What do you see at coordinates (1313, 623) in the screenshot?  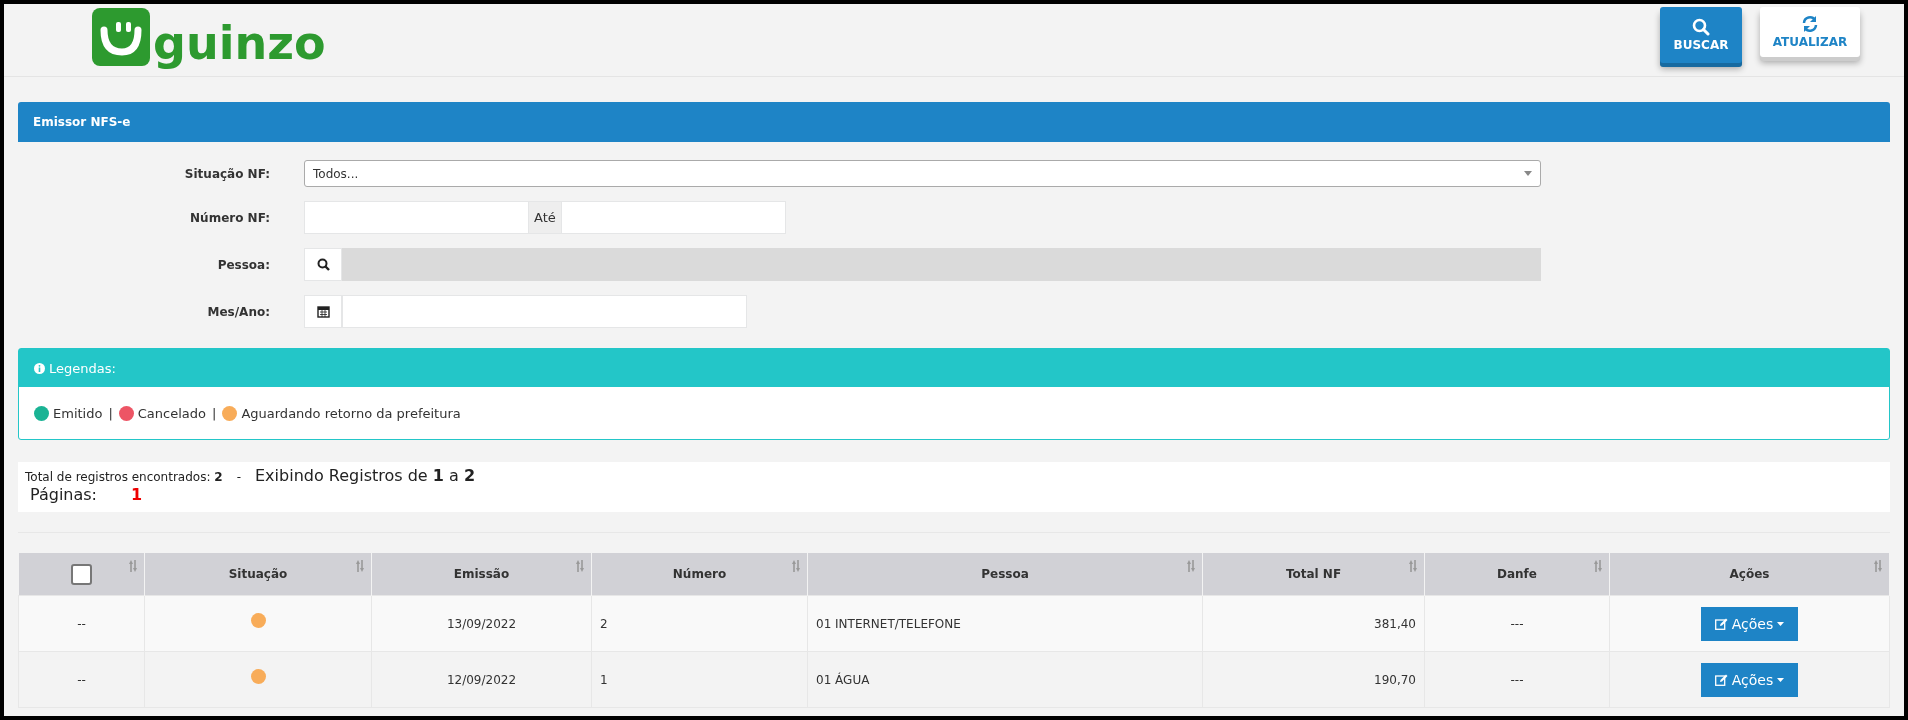 I see `table-cell: 381,40` at bounding box center [1313, 623].